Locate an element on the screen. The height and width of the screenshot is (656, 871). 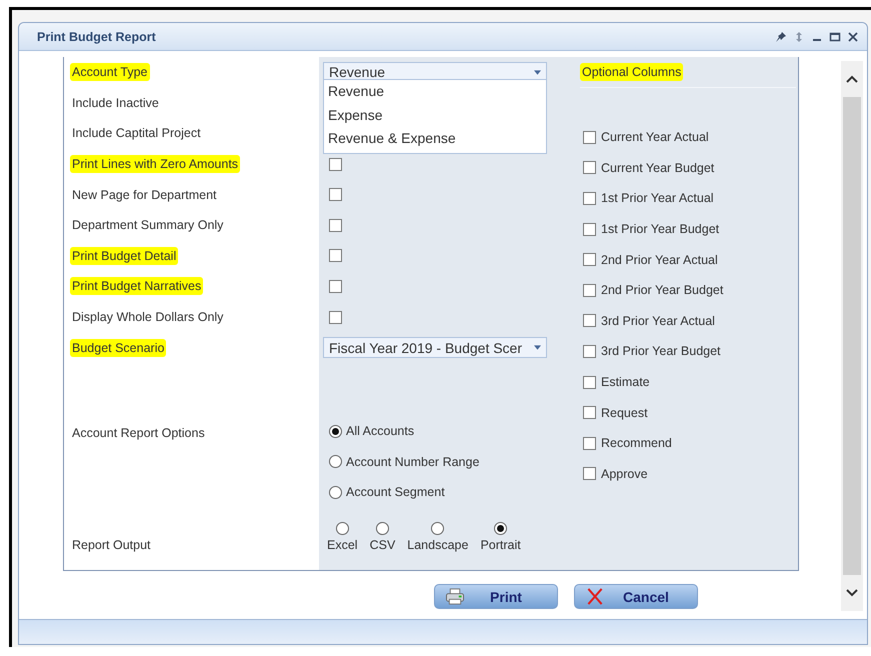
checkbox-label: 1st Prior Year Actual is located at coordinates (657, 198).